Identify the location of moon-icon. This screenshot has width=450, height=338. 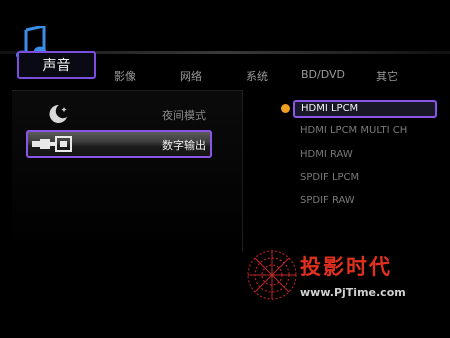
(58, 113).